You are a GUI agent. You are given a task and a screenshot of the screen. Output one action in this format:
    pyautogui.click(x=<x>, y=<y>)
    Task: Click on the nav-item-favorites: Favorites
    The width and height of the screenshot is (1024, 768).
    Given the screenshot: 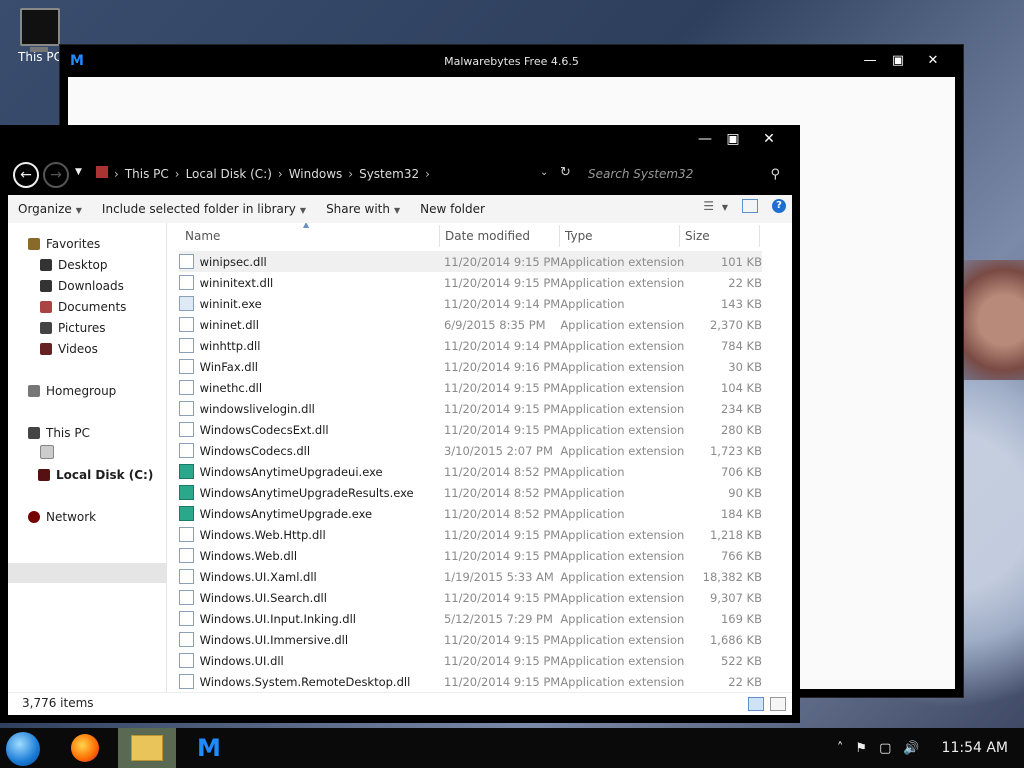 What is the action you would take?
    pyautogui.click(x=64, y=244)
    